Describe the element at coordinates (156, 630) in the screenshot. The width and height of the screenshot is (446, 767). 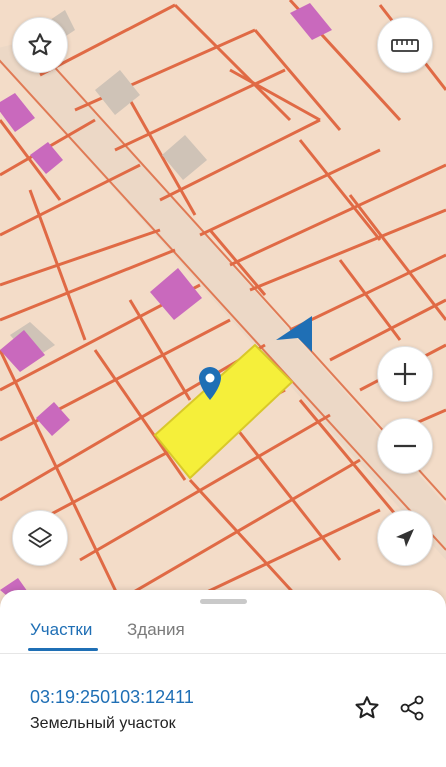
I see `tab-buildings: Здания` at that location.